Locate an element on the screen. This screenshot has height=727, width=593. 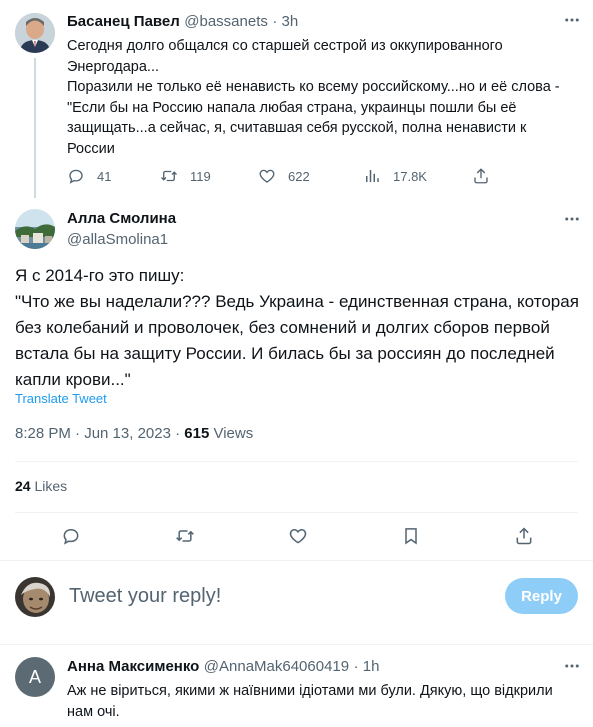
current-user-avatar-image is located at coordinates (35, 597).